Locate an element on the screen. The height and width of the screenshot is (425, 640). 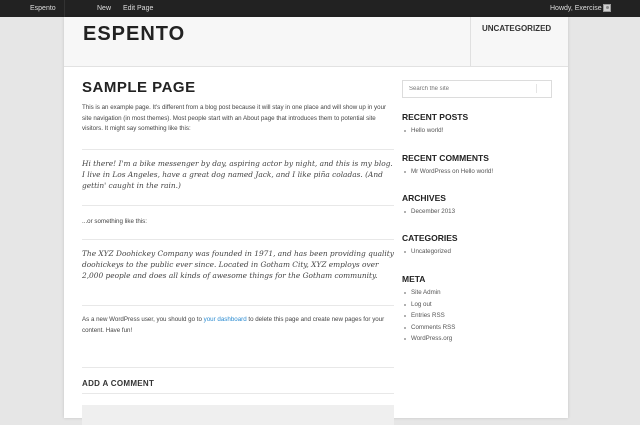
category-link: Uncategorized is located at coordinates (431, 251).